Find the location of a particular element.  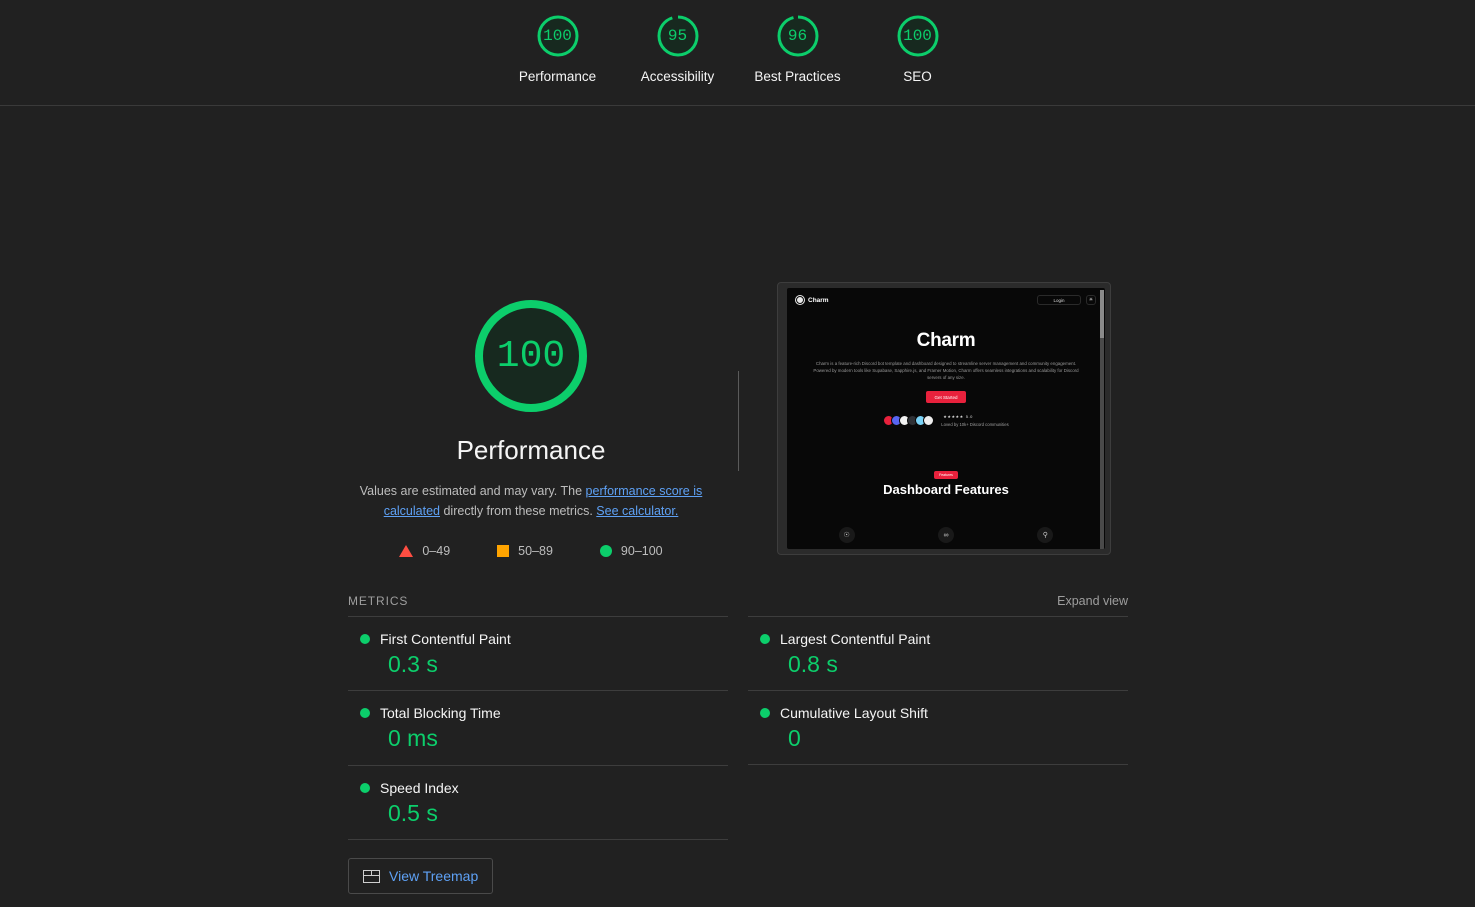

legend-label-average: 50–89 is located at coordinates (535, 551).